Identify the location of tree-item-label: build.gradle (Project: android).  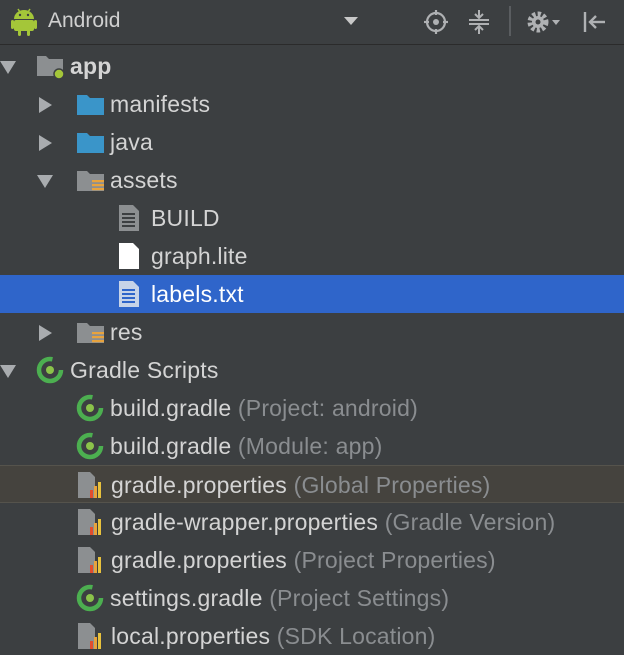
(264, 408).